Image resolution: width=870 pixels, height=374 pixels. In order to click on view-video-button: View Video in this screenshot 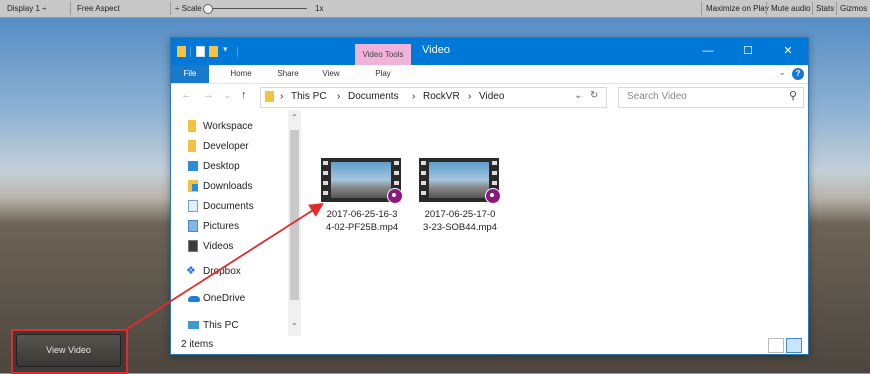, I will do `click(68, 350)`.